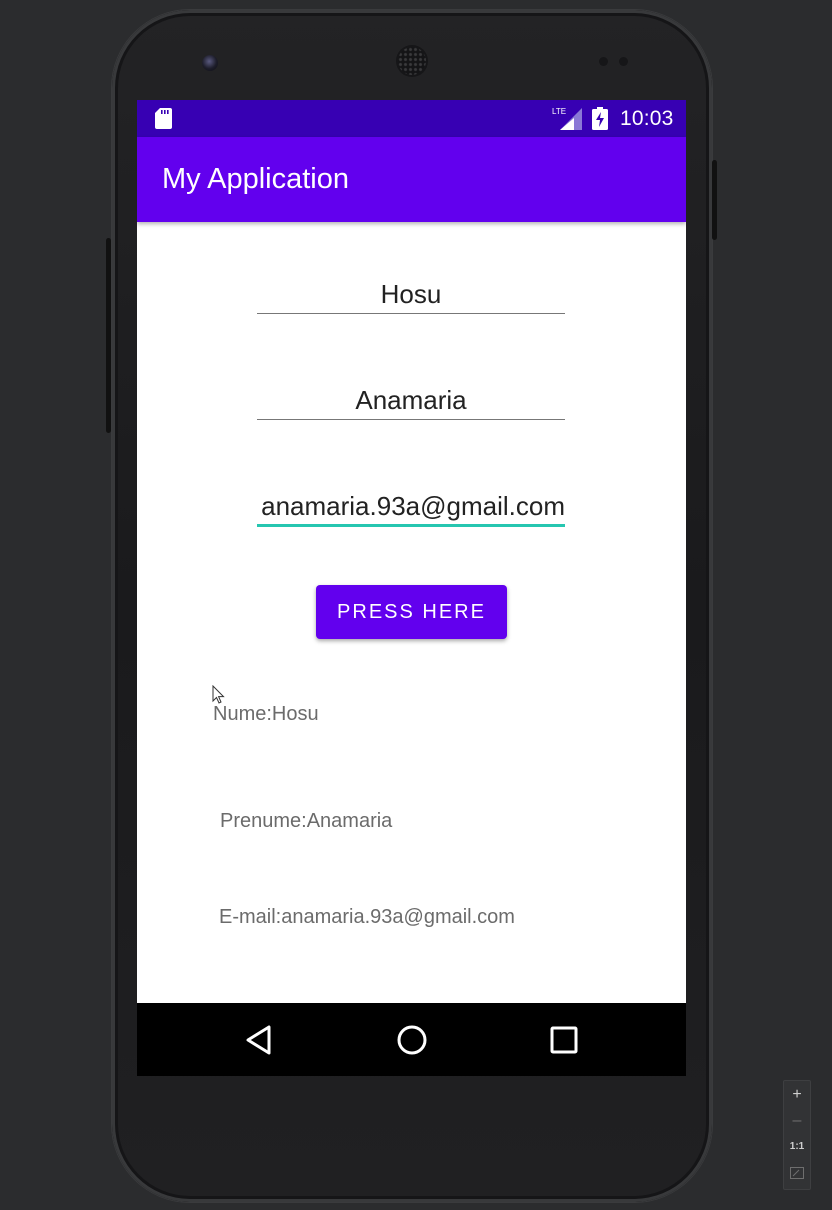  I want to click on volume-rocker, so click(108, 335).